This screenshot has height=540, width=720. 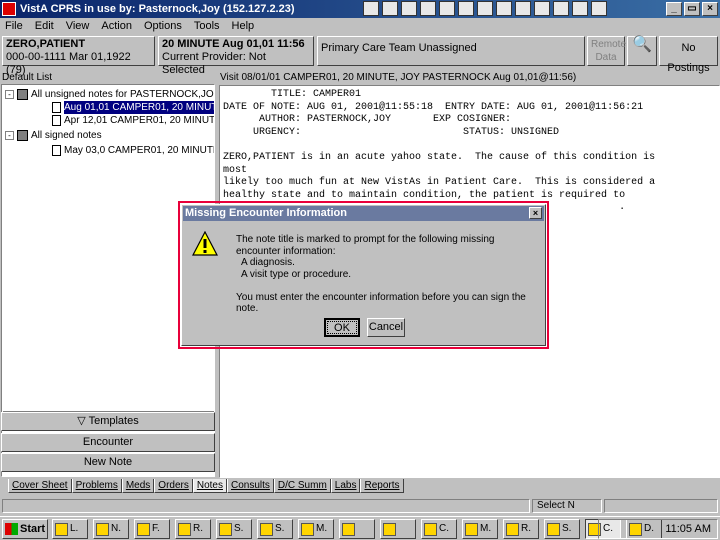 What do you see at coordinates (78, 26) in the screenshot?
I see `menu-view: View` at bounding box center [78, 26].